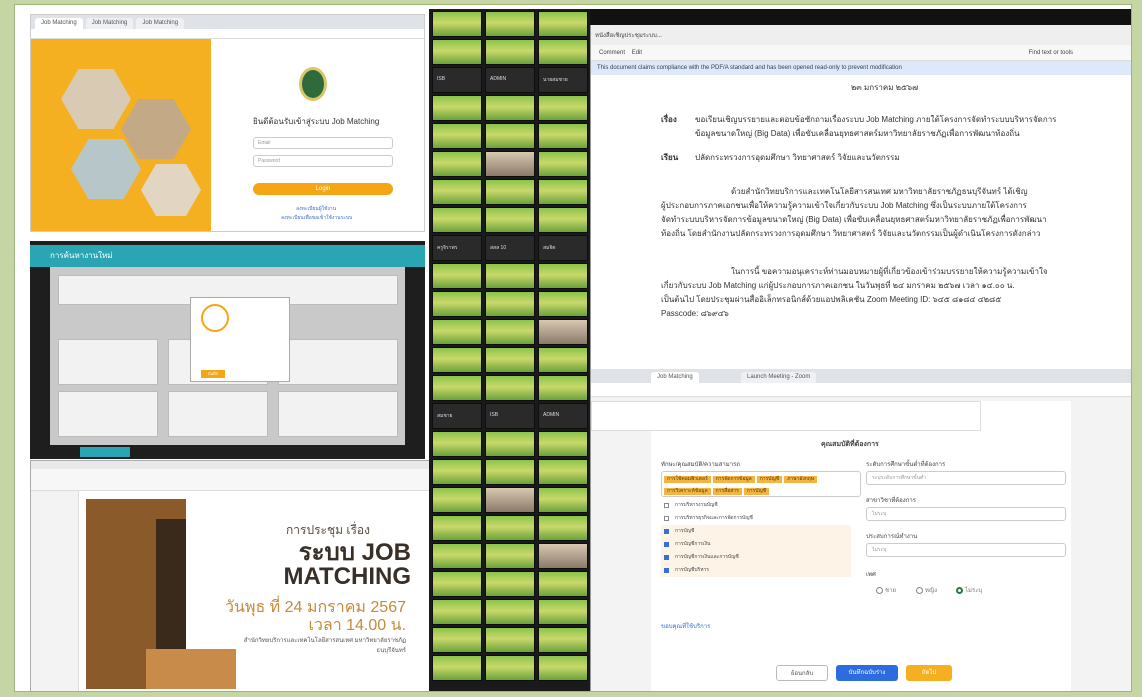 The height and width of the screenshot is (697, 1142). I want to click on skill-option: การบริหารธุรกิจและการจัดการบัญชี, so click(756, 518).